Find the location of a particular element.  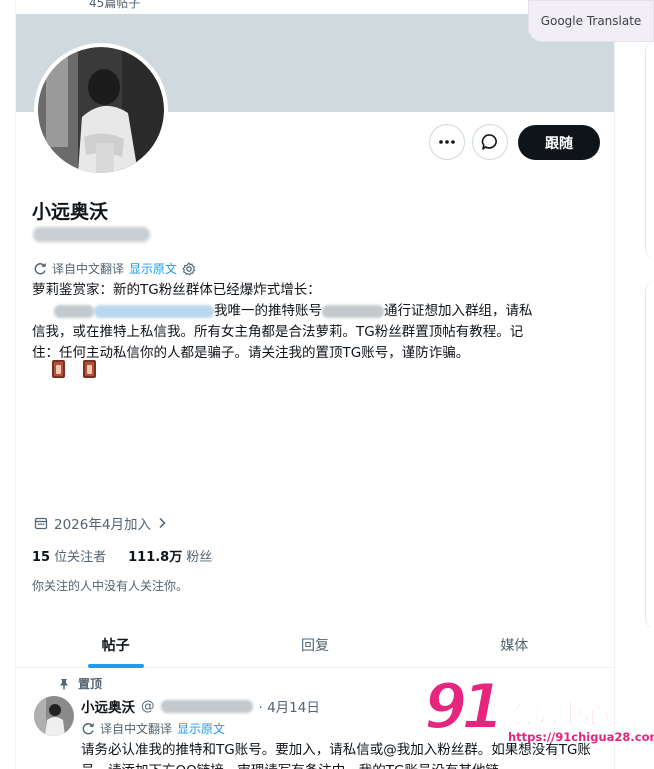

tweet-header: 小远奥沃 @ · 4月14日 is located at coordinates (200, 706).